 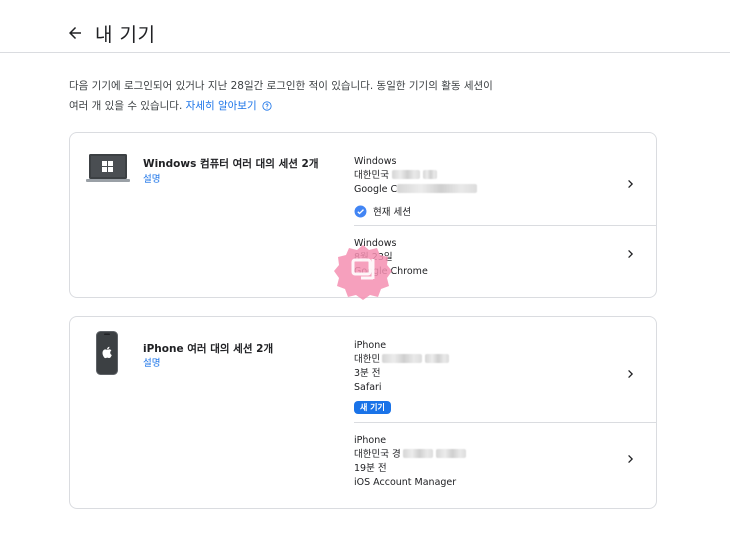 I want to click on device-group-title: Windows 컴퓨터 여러 대의 세션 2개, so click(x=231, y=164).